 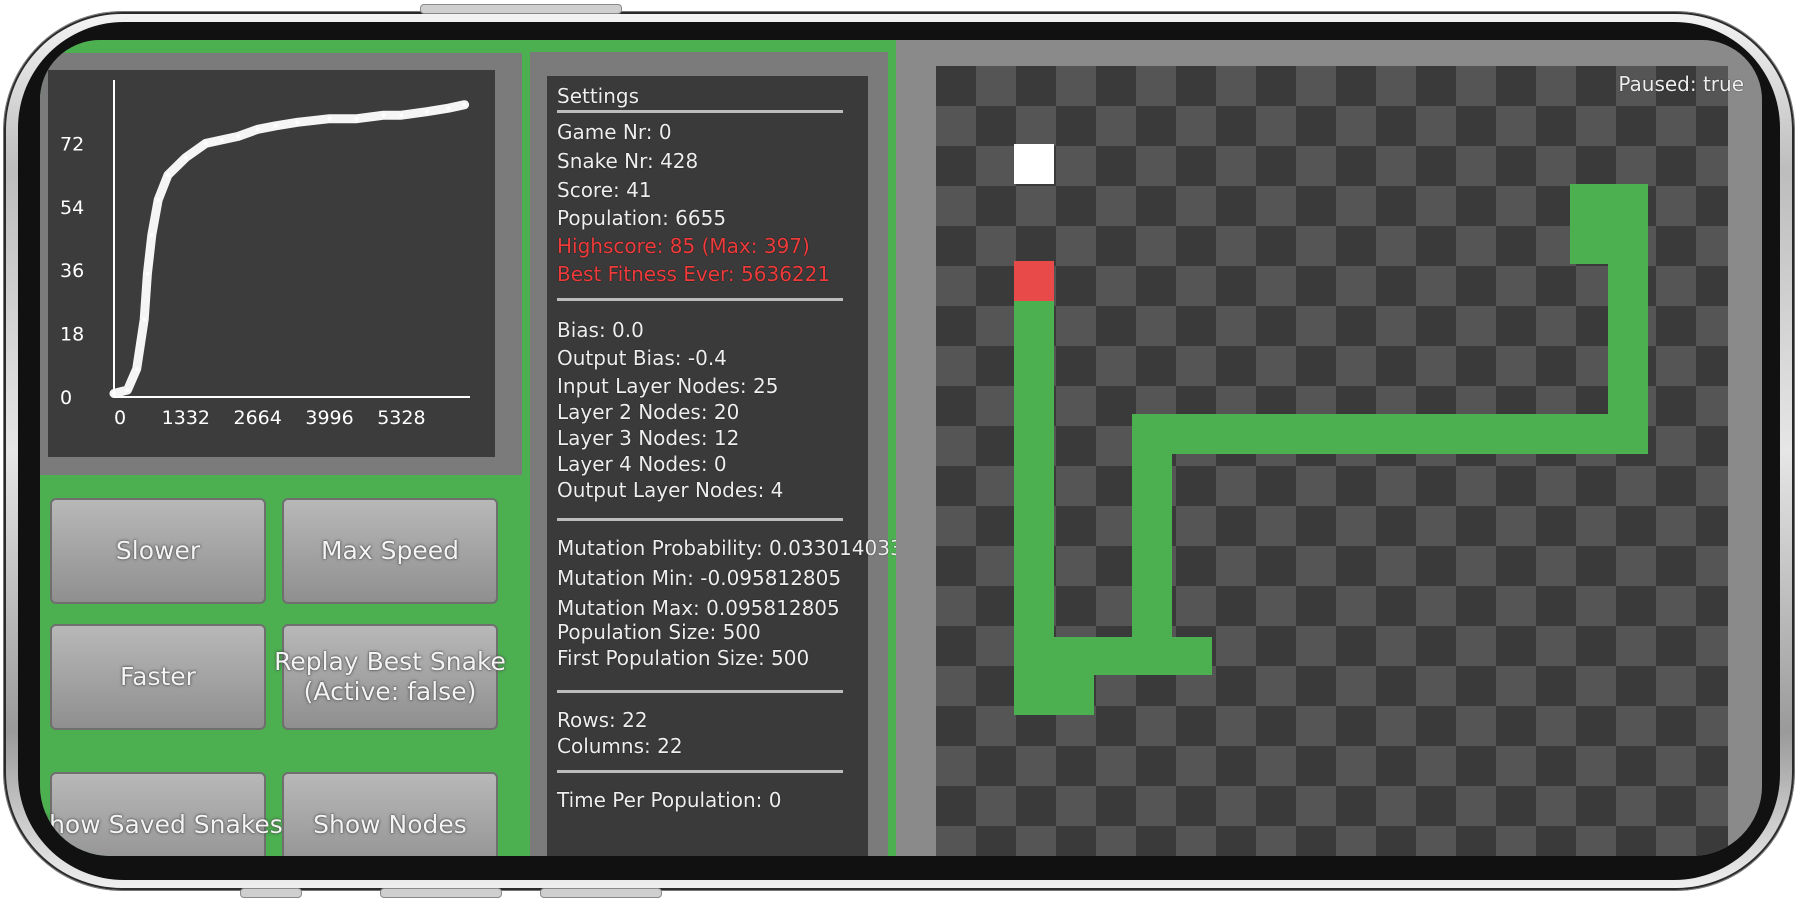 I want to click on mutation-probability: Mutation Probability: 0.033014033, so click(x=730, y=548).